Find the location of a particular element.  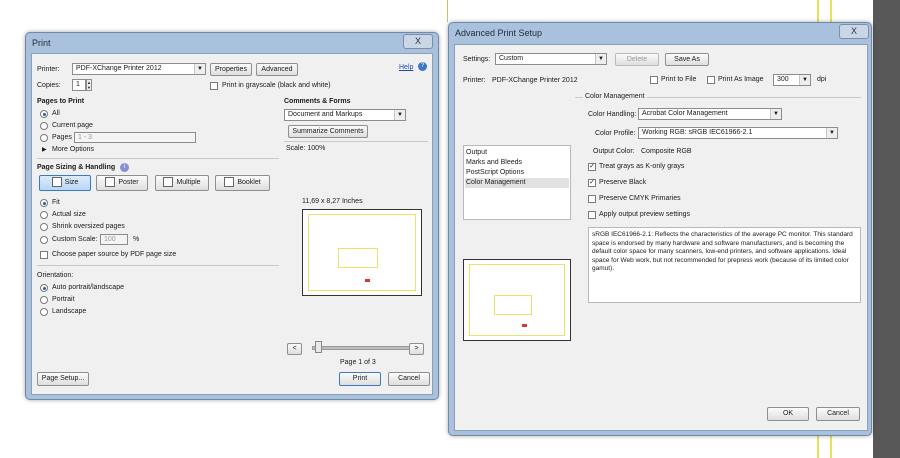

category-item-output: Output is located at coordinates (476, 152).